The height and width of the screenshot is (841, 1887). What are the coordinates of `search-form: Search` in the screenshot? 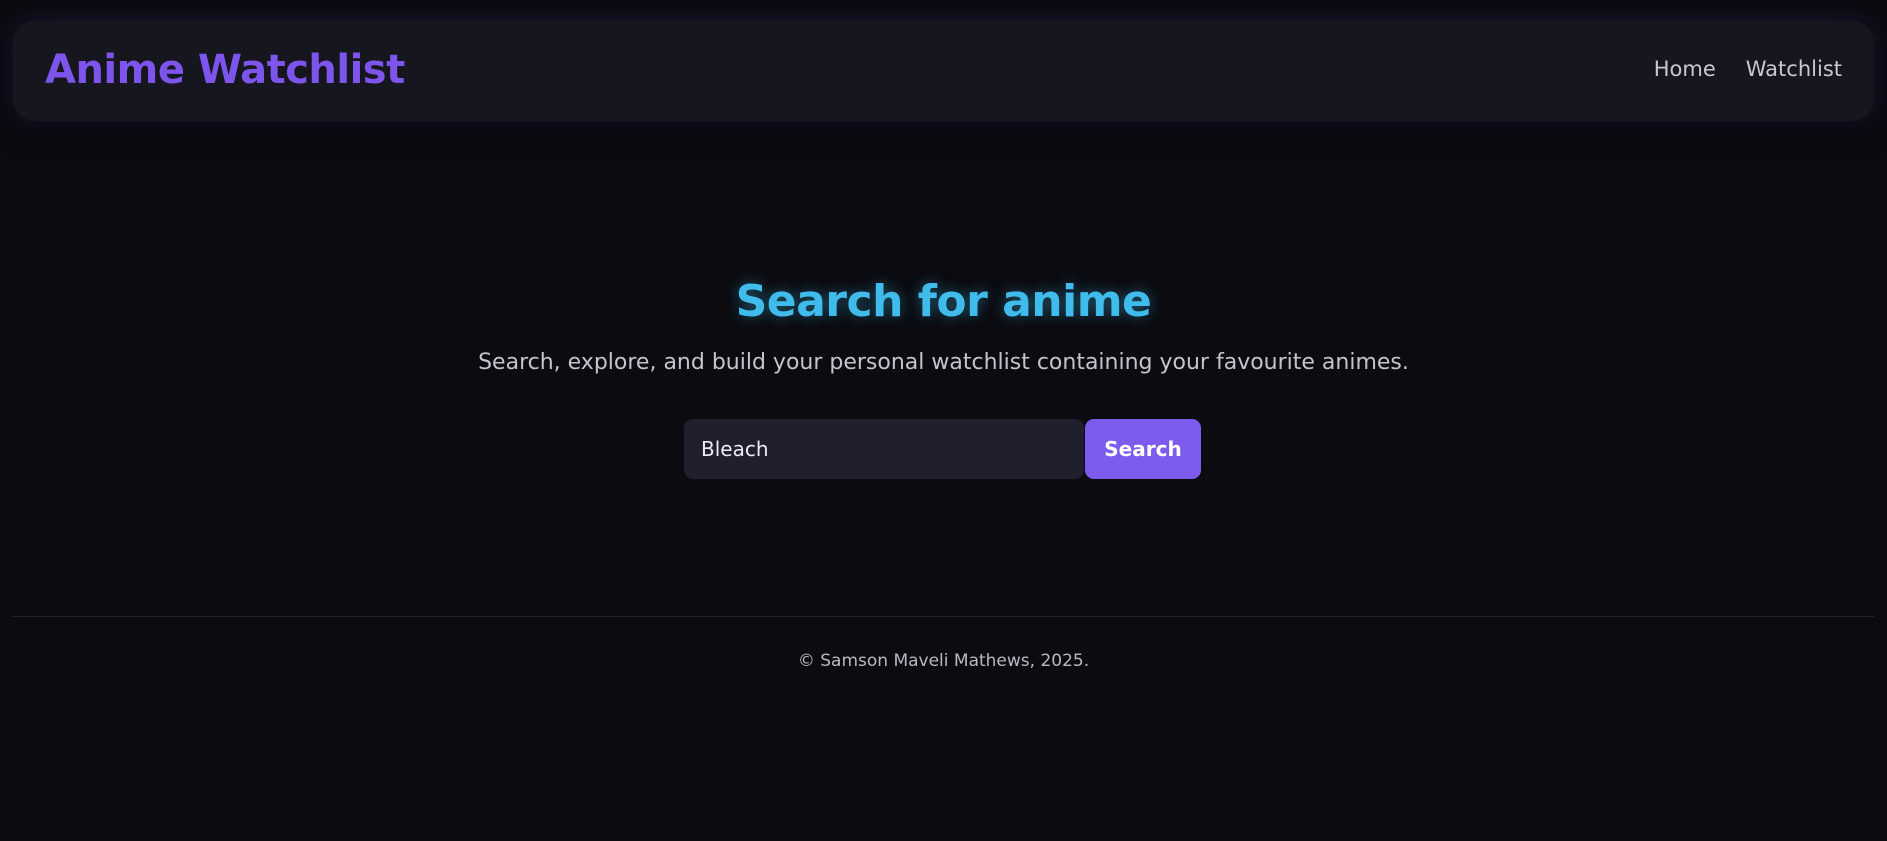 It's located at (942, 449).